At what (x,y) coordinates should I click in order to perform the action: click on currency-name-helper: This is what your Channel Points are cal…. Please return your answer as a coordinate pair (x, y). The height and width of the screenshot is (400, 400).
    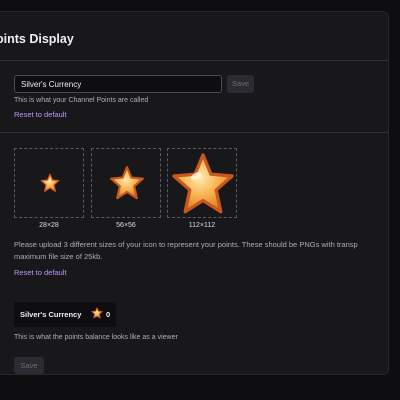
    Looking at the image, I should click on (81, 100).